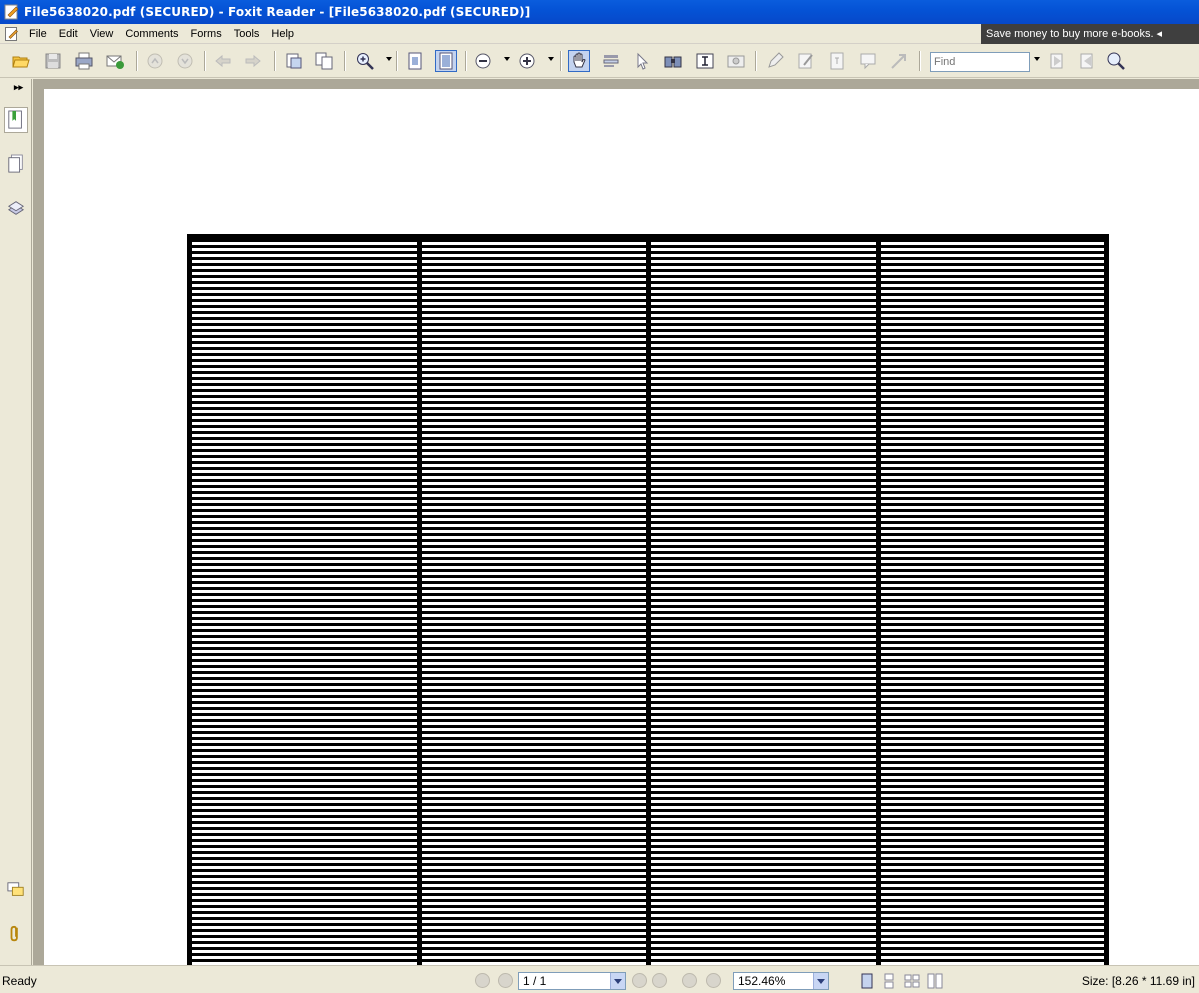  What do you see at coordinates (1116, 61) in the screenshot?
I see `search-icon` at bounding box center [1116, 61].